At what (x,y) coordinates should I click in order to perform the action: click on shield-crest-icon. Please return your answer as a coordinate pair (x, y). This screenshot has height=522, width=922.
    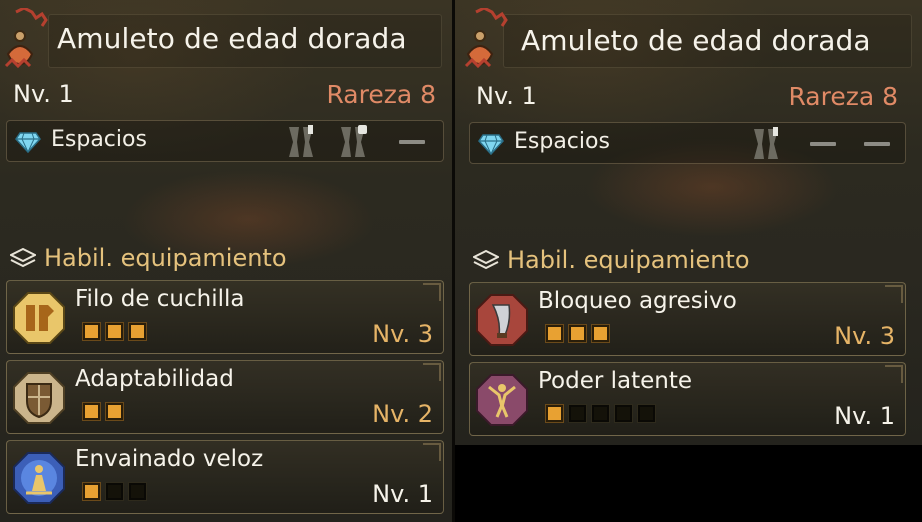
    Looking at the image, I should click on (39, 398).